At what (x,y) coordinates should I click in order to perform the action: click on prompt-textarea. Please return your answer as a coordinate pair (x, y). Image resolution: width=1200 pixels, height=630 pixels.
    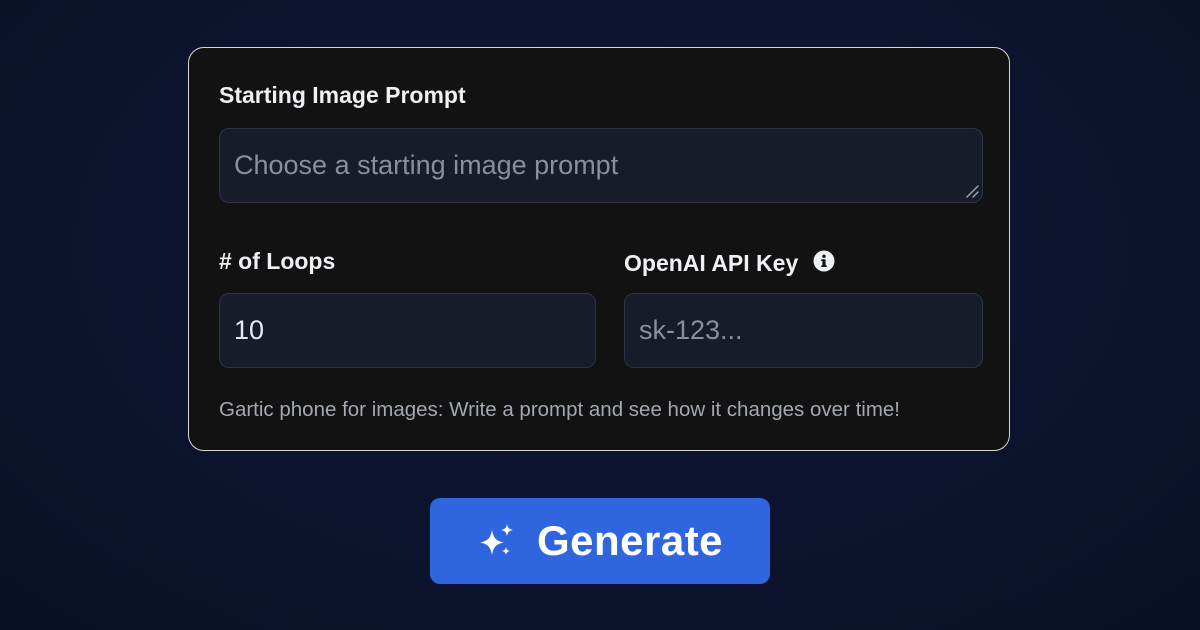
    Looking at the image, I should click on (601, 165).